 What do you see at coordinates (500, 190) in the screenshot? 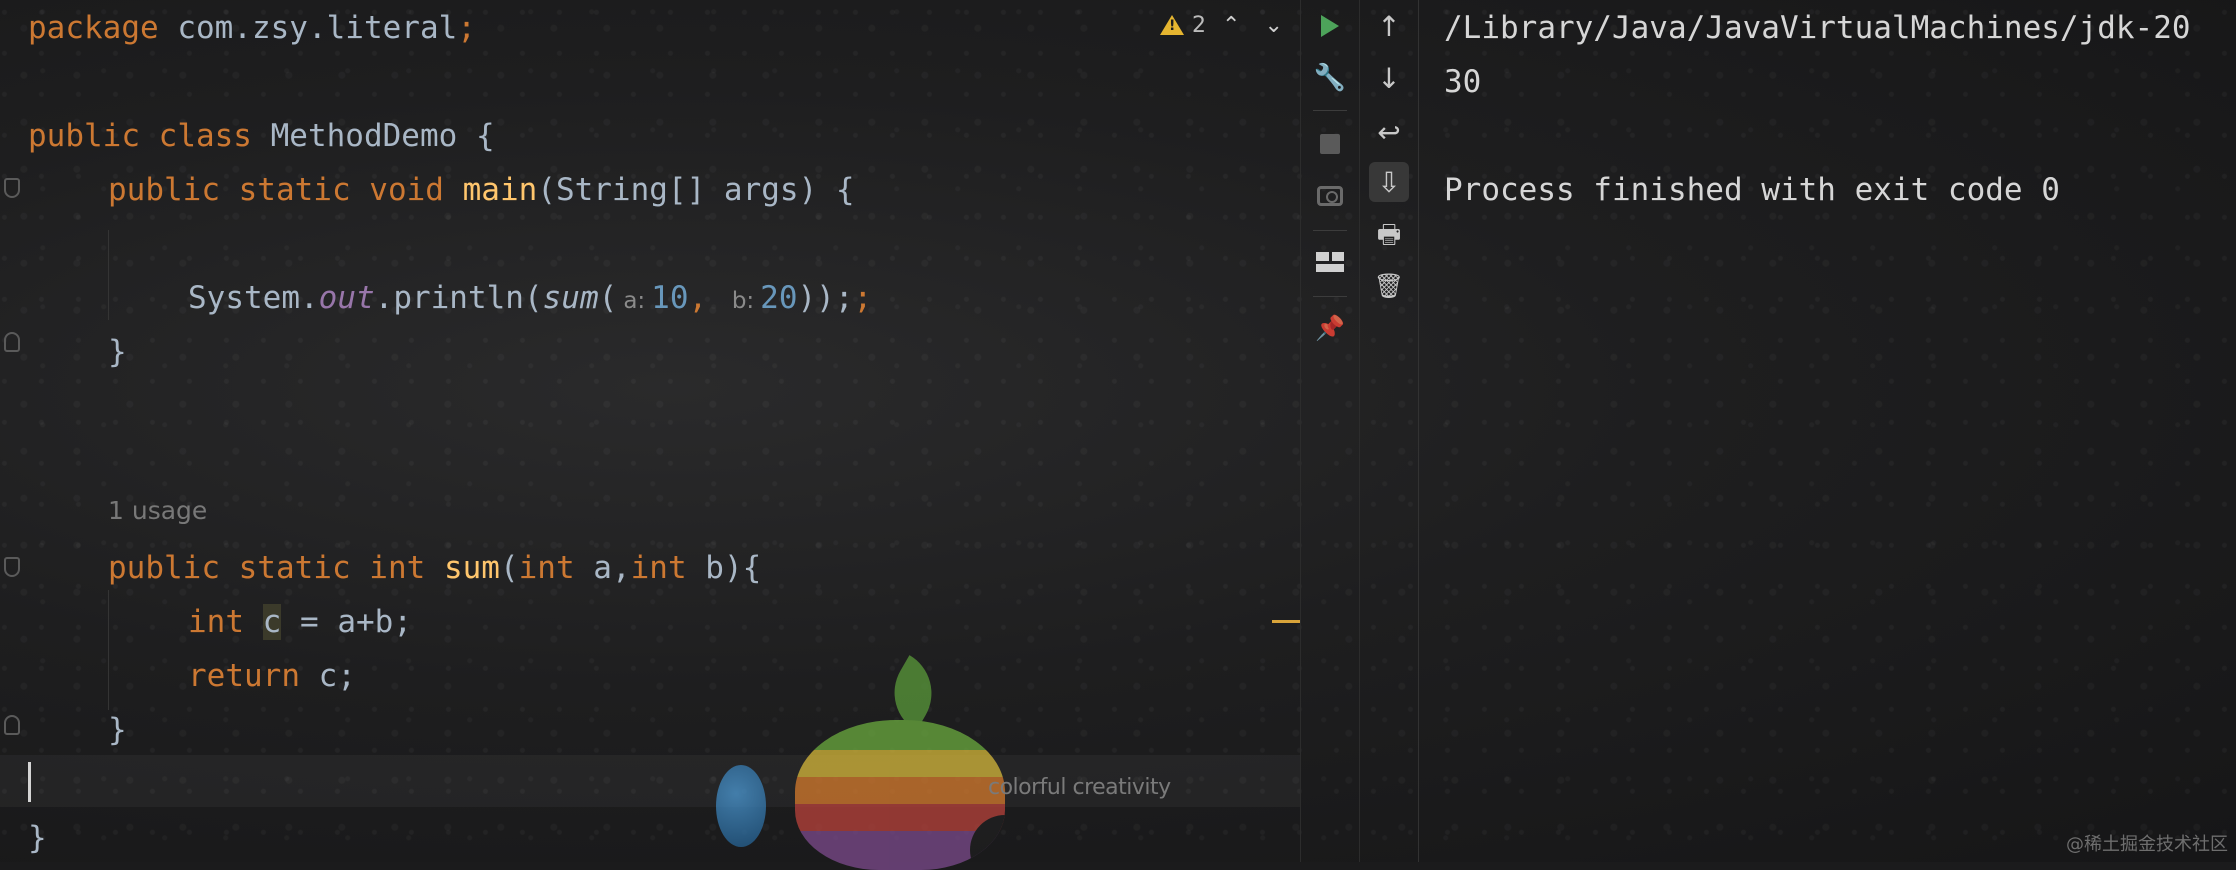
I see `method-name: main` at bounding box center [500, 190].